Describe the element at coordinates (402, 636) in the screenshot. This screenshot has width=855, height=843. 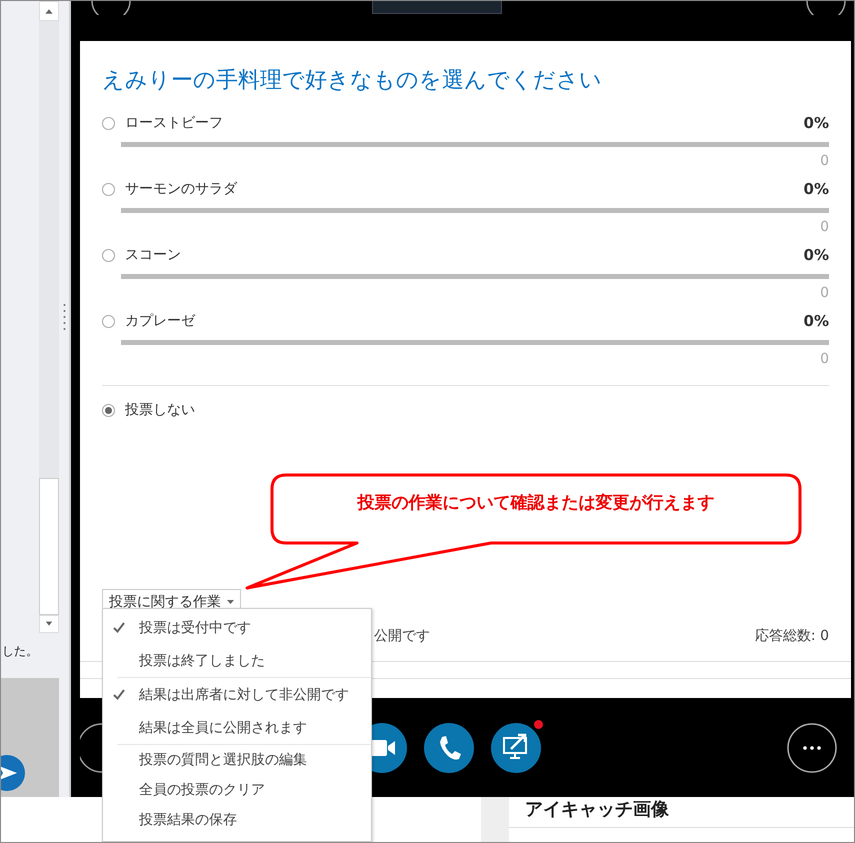
I see `status-text: 公開です` at that location.